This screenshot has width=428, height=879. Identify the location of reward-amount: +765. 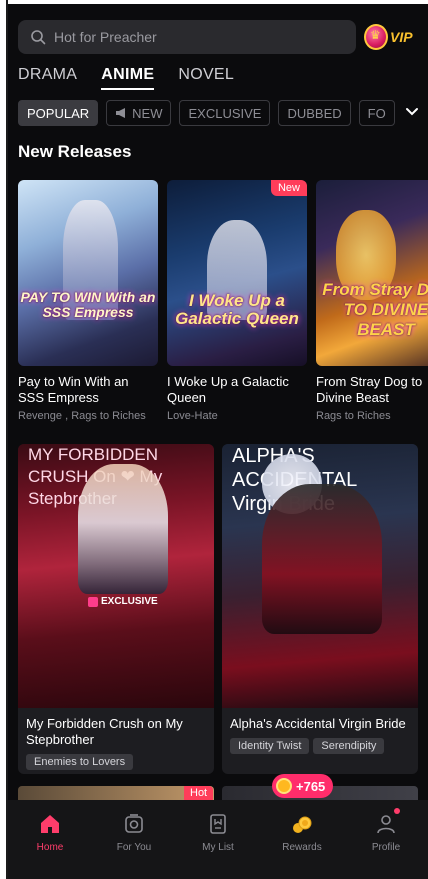
(311, 786).